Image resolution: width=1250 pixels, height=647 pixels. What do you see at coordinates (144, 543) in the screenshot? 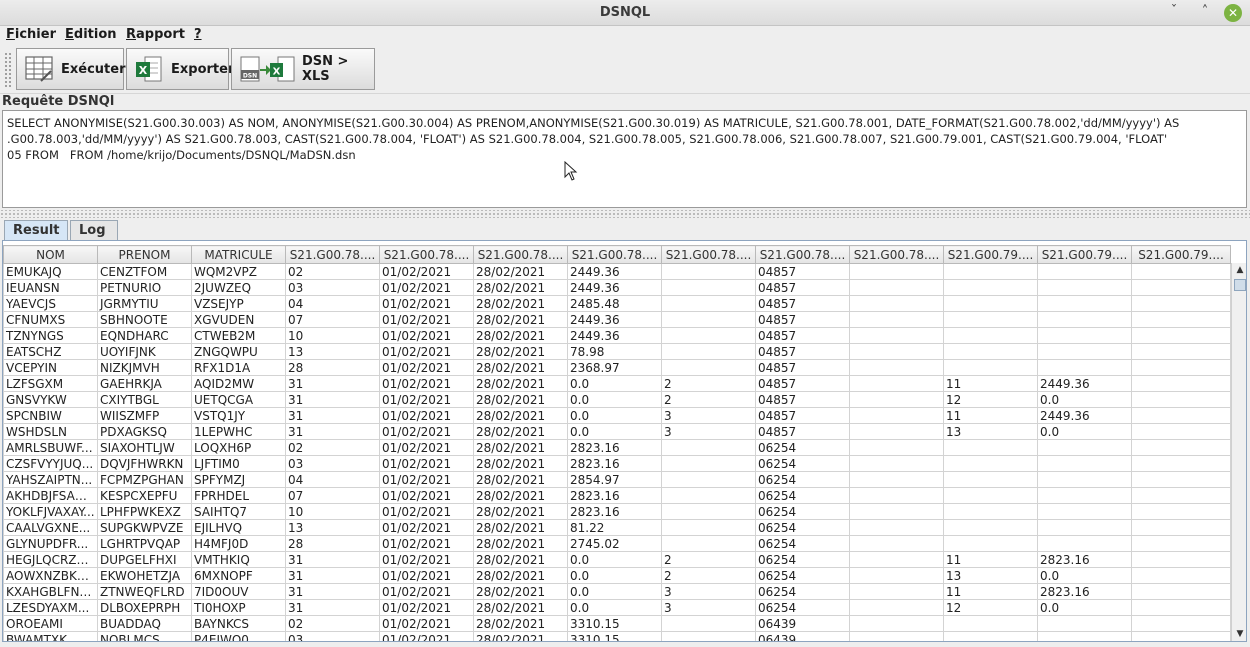
I see `table-cell: LGHRTPVQAP` at bounding box center [144, 543].